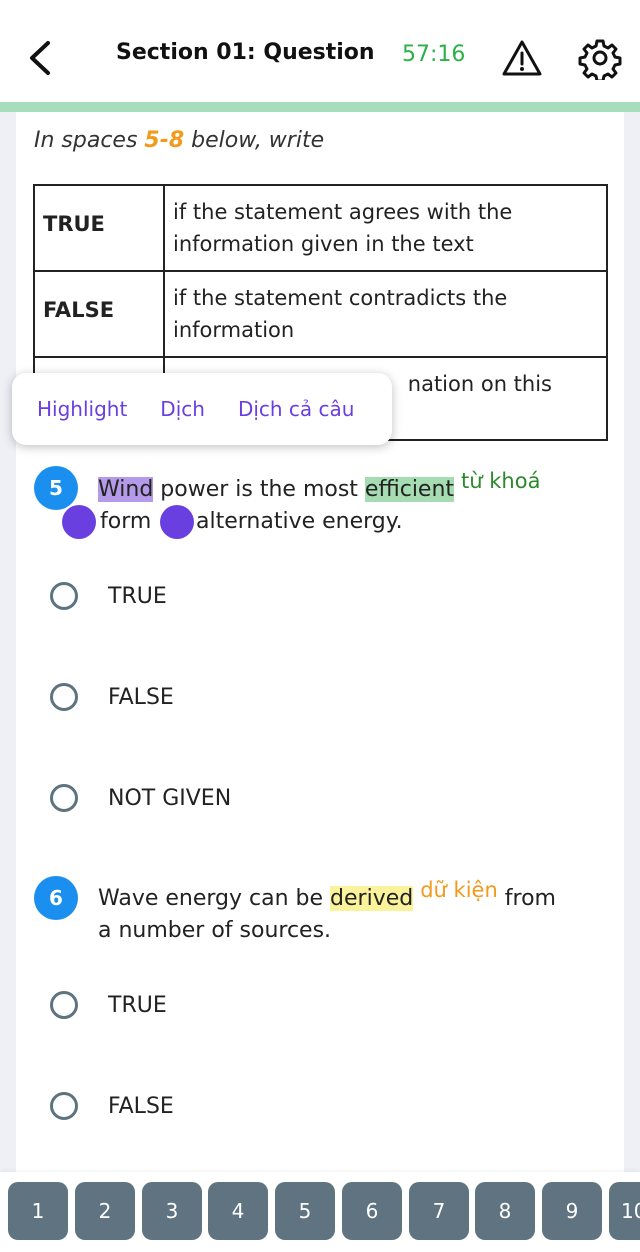 The height and width of the screenshot is (1252, 640). I want to click on evidence-highlight: derived, so click(372, 898).